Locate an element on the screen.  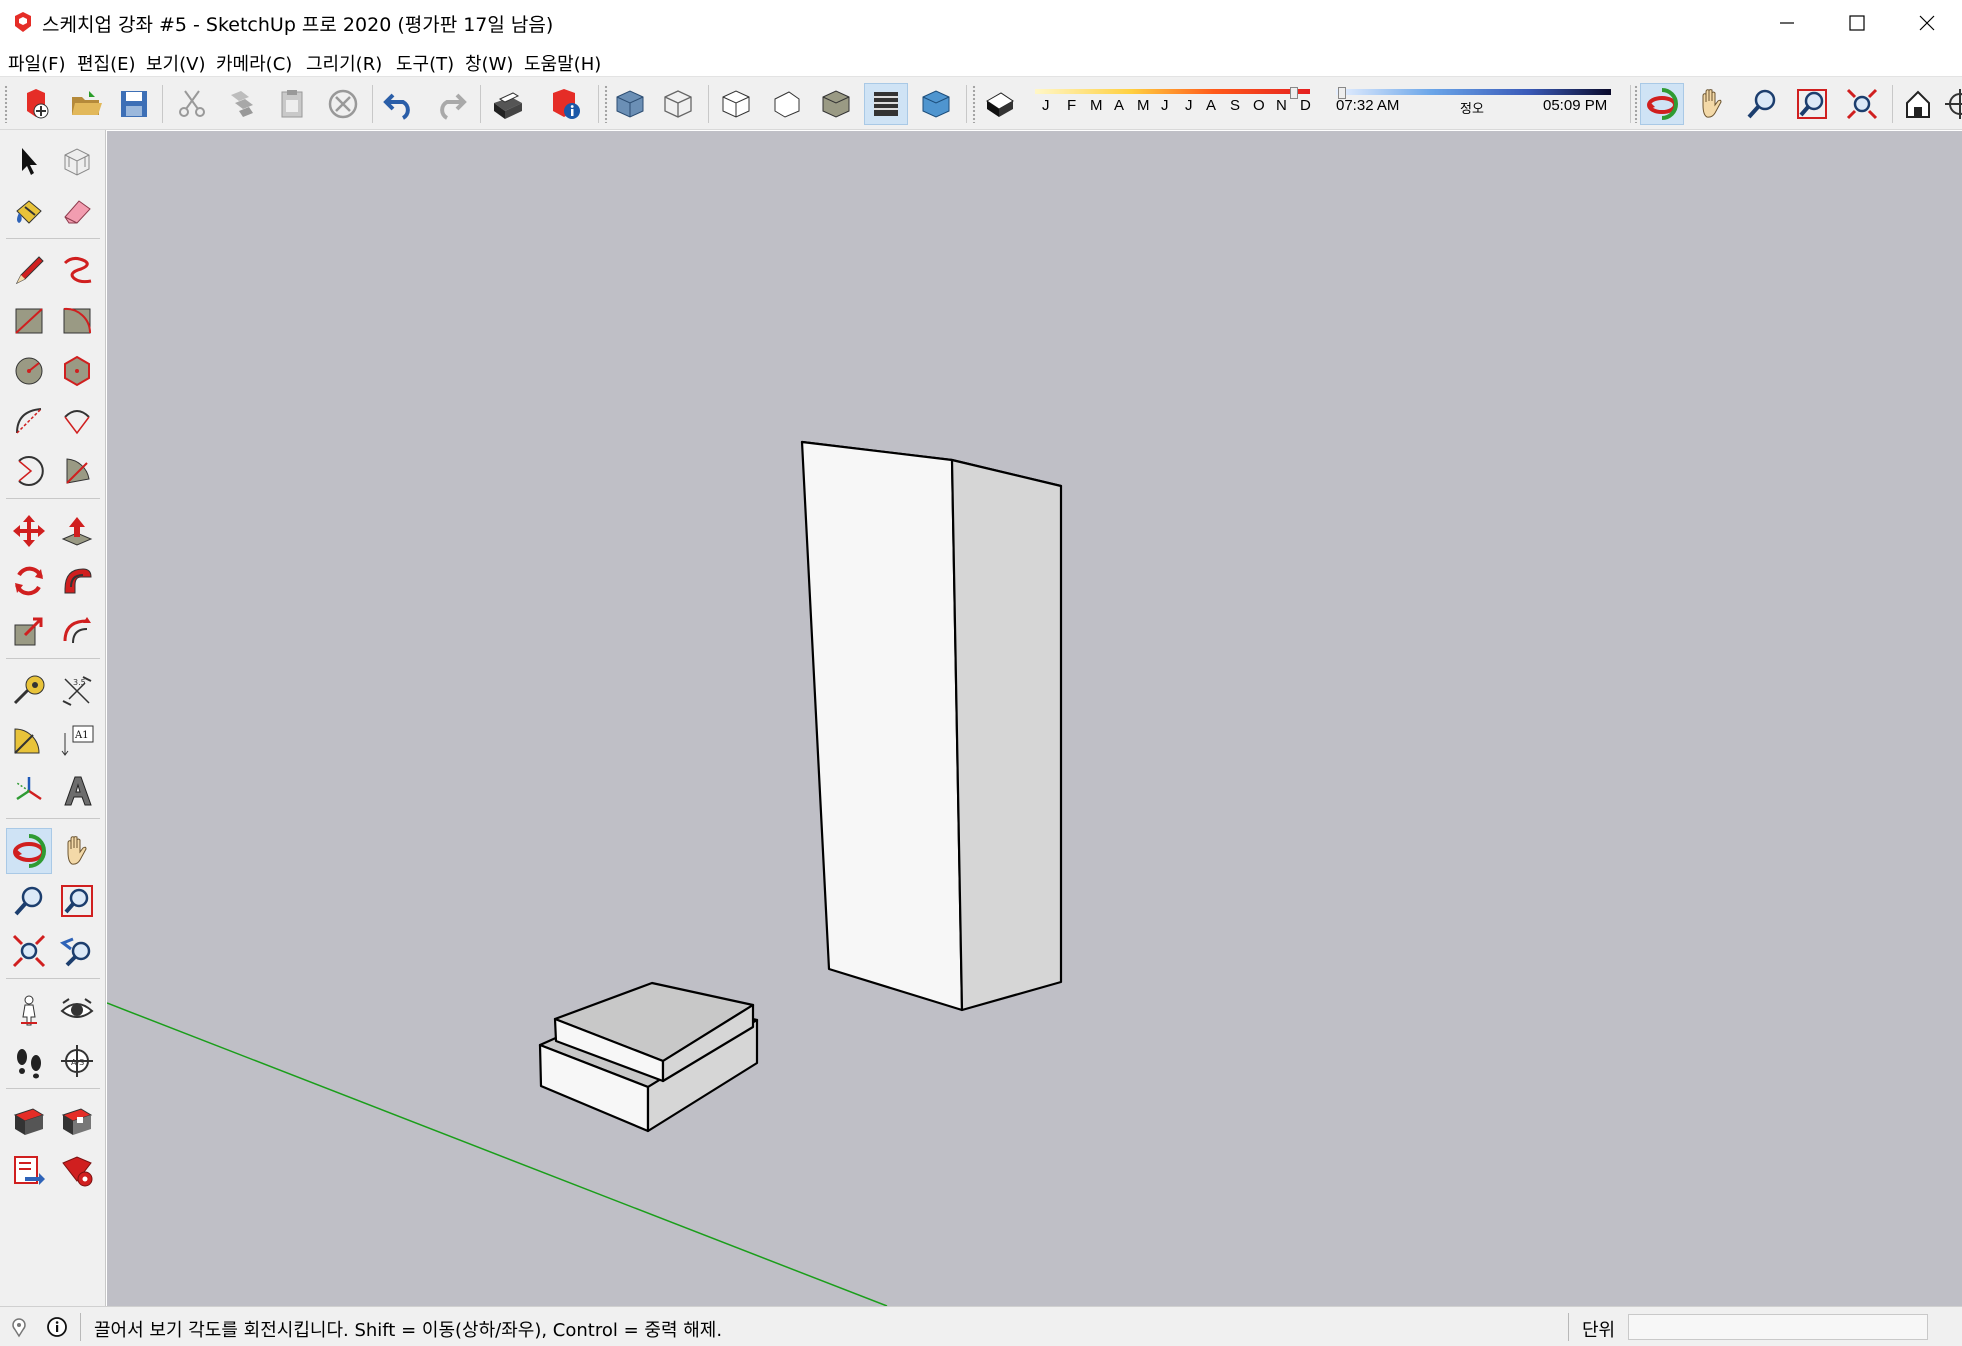
walk-icon is located at coordinates (29, 1061).